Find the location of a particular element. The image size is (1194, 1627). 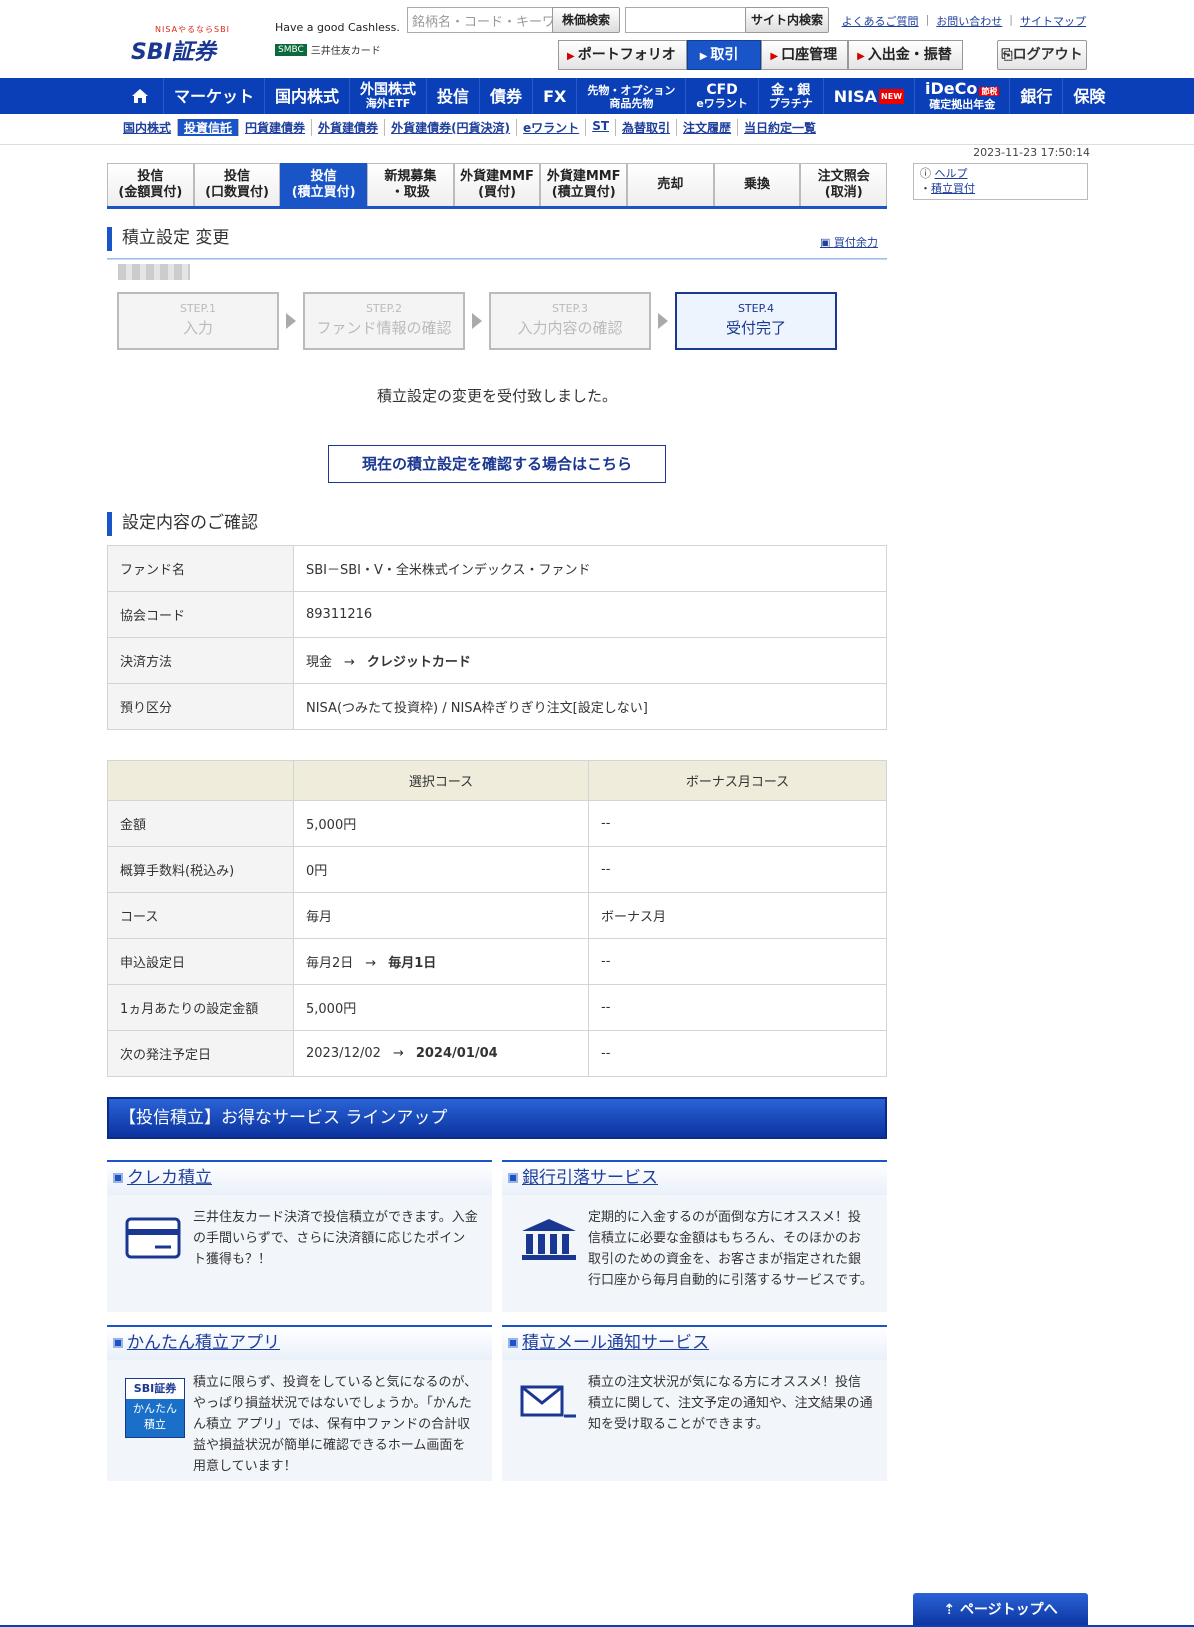

mail-notice-link: 積立メール通知サービス is located at coordinates (615, 1343).